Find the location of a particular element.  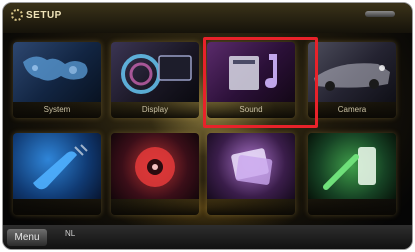

camera-tile: Camera is located at coordinates (352, 80).